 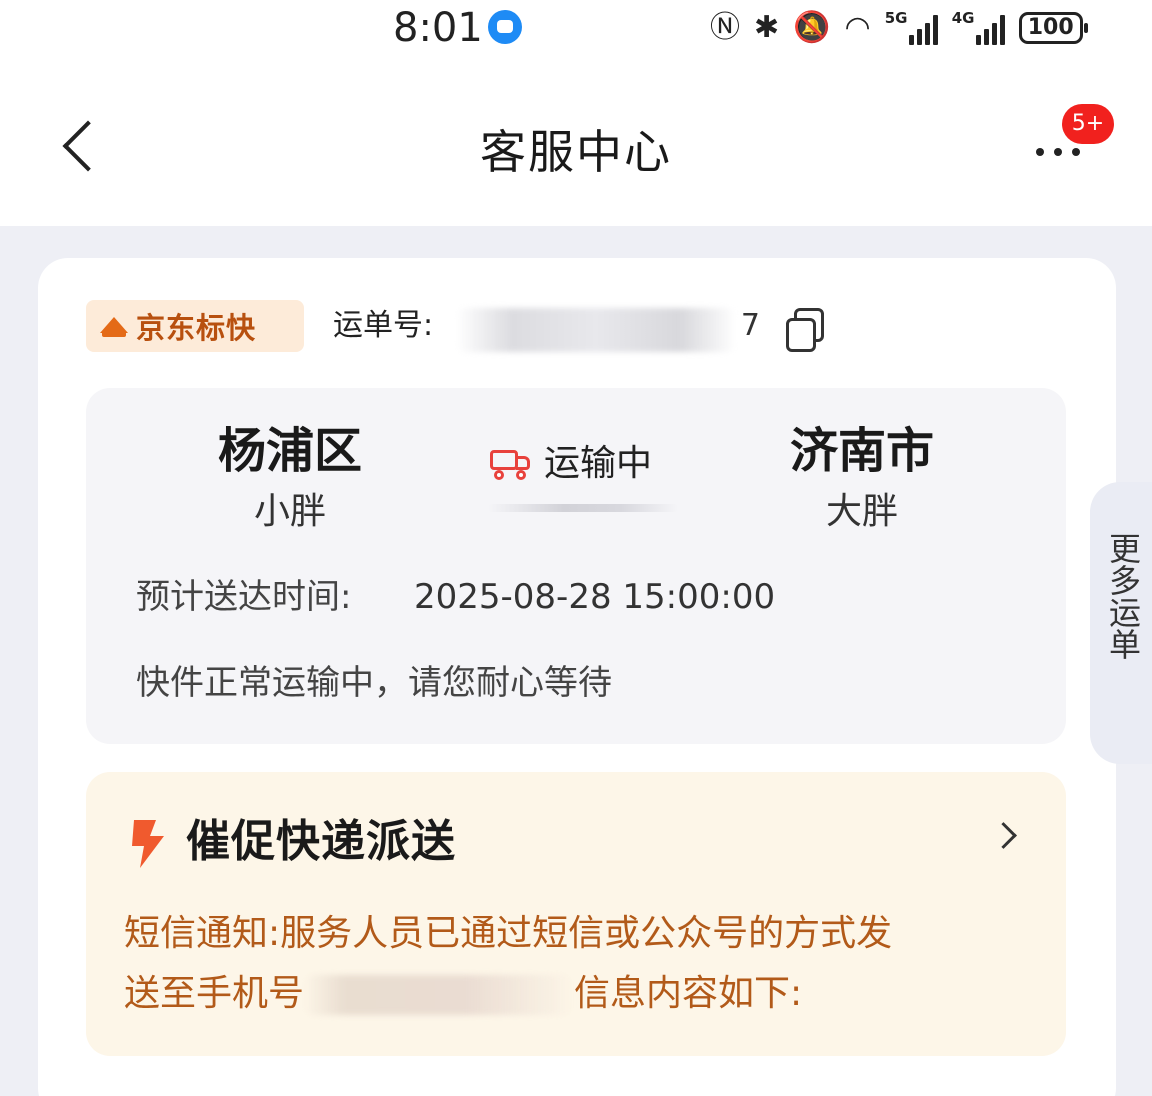 What do you see at coordinates (289, 451) in the screenshot?
I see `origin-city: 杨浦区` at bounding box center [289, 451].